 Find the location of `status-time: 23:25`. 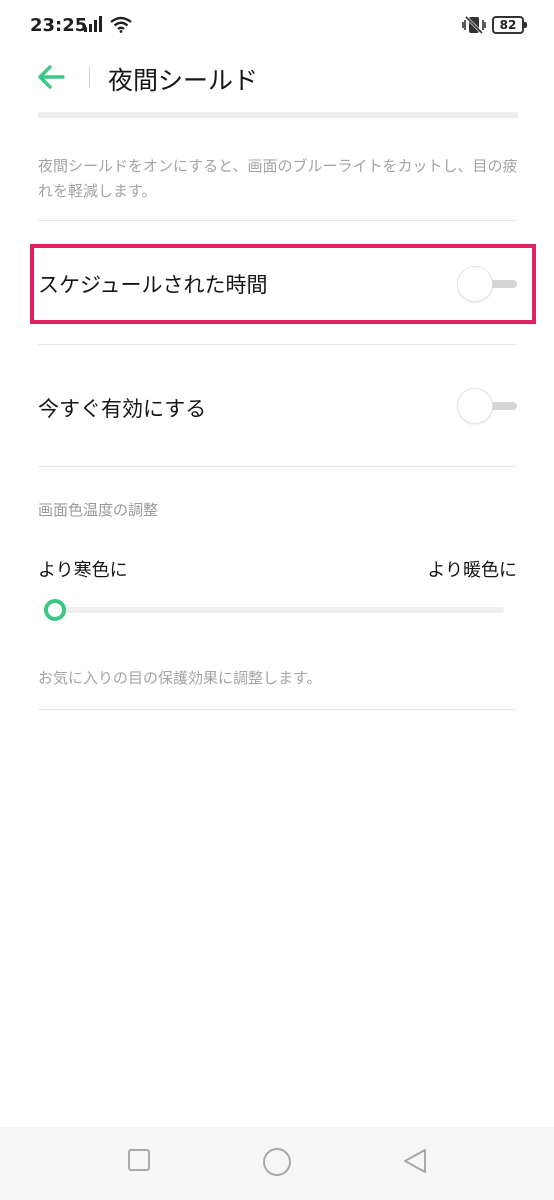

status-time: 23:25 is located at coordinates (59, 25).